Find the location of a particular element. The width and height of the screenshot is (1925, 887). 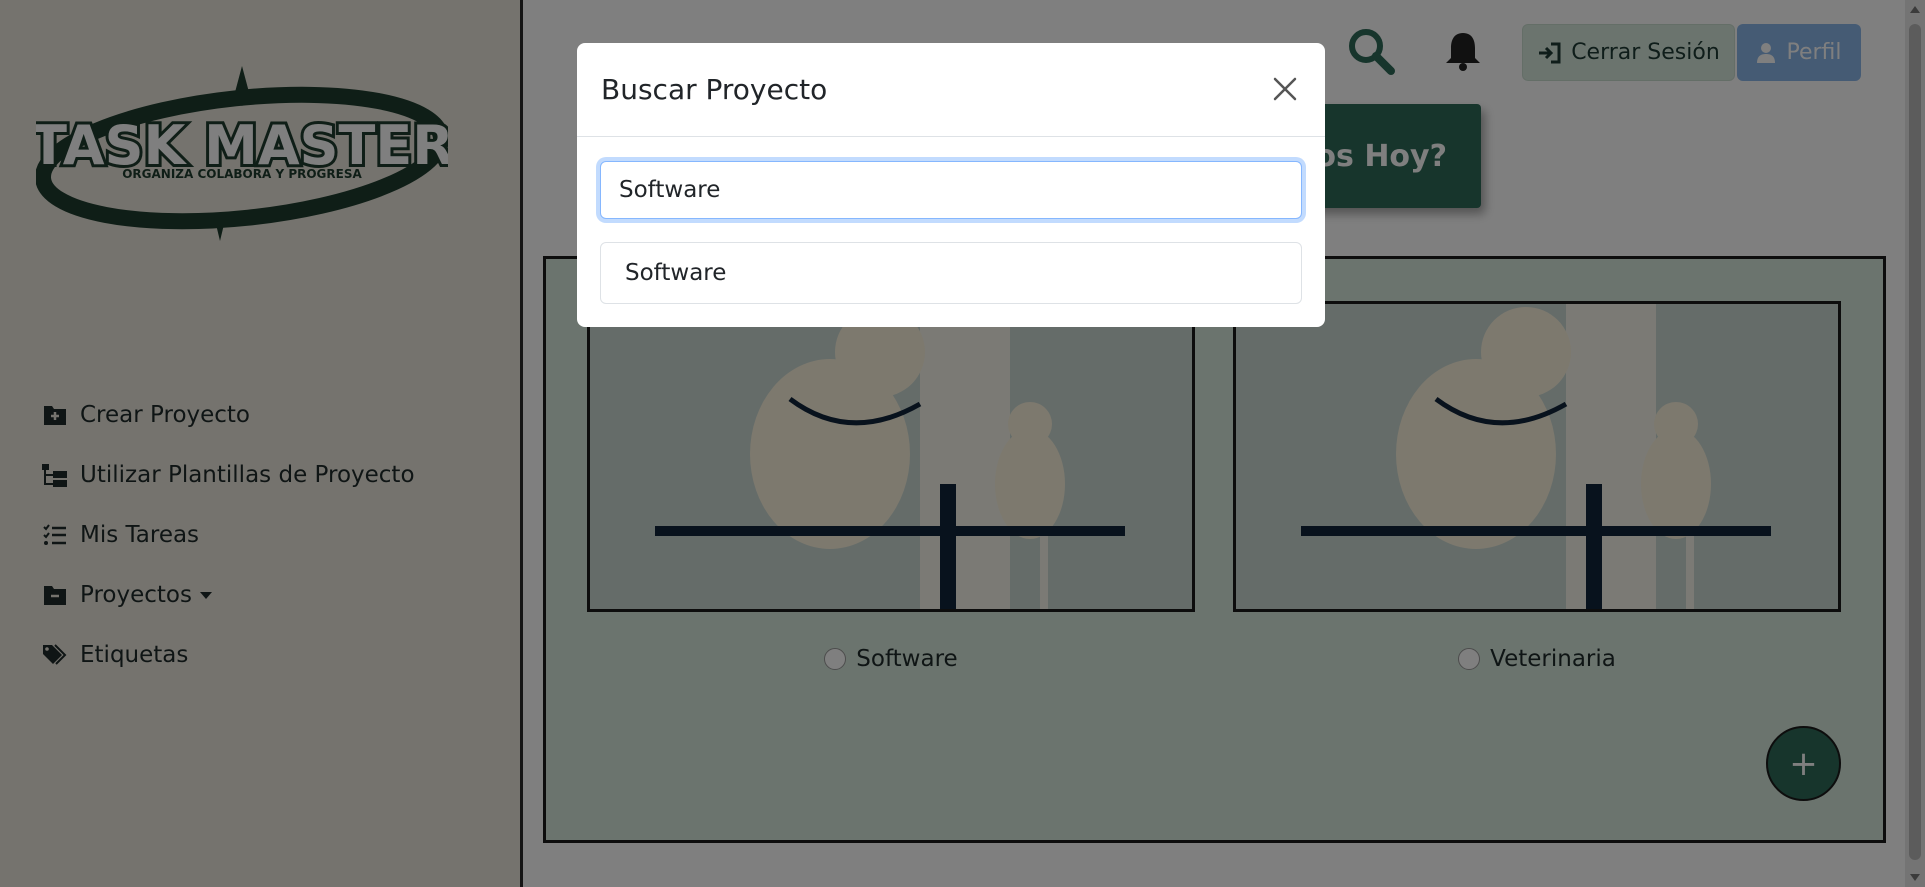

project-search-input is located at coordinates (951, 190).